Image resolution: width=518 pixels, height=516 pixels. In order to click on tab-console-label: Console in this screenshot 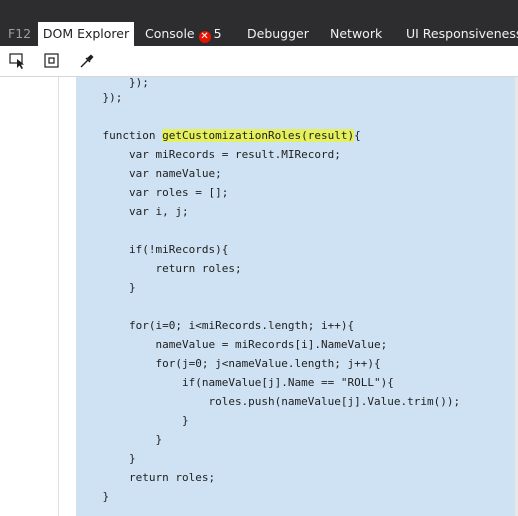, I will do `click(170, 33)`.